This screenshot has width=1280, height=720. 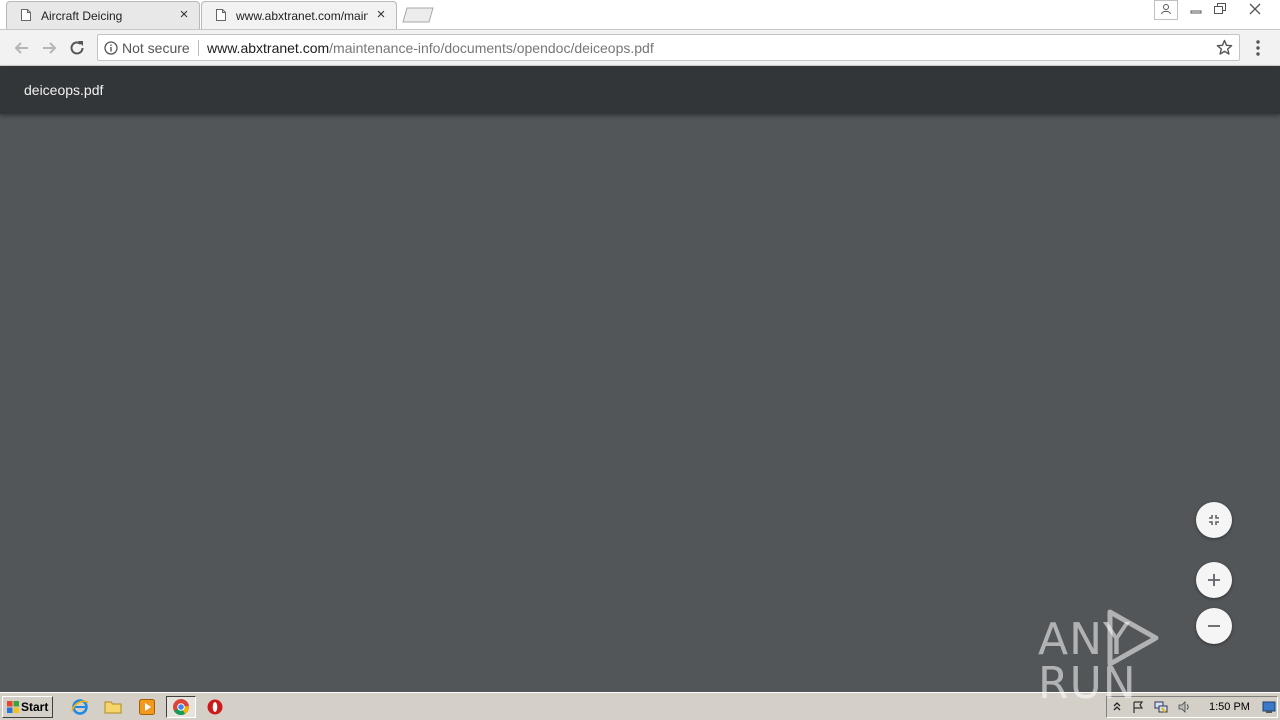 What do you see at coordinates (35, 707) in the screenshot?
I see `start-label: Start` at bounding box center [35, 707].